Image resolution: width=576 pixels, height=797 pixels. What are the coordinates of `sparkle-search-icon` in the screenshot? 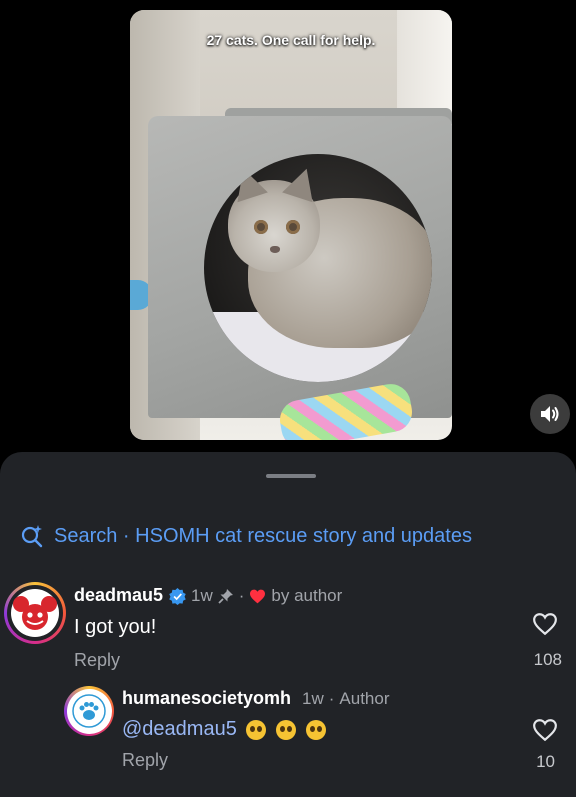 It's located at (32, 536).